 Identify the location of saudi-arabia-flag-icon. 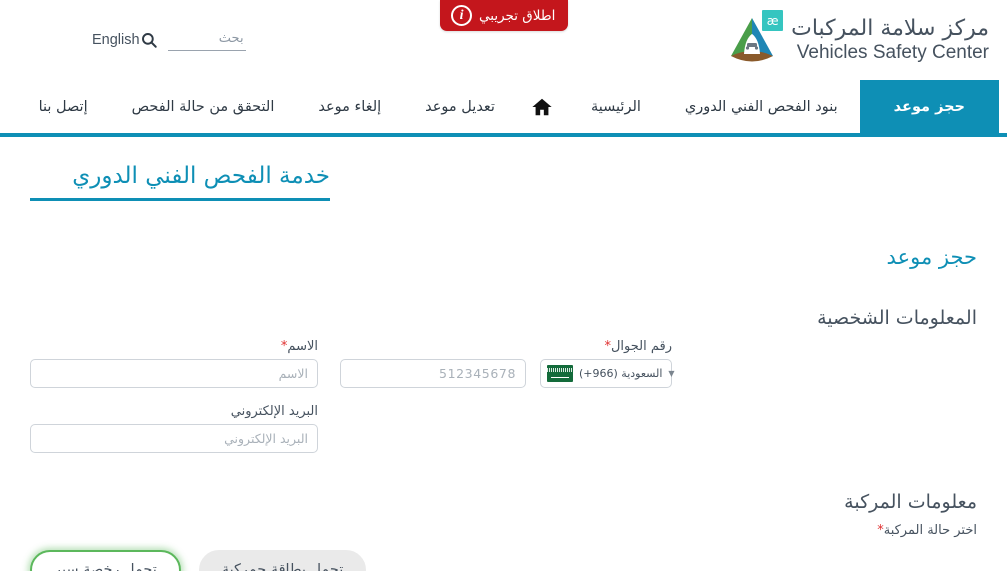
(560, 373).